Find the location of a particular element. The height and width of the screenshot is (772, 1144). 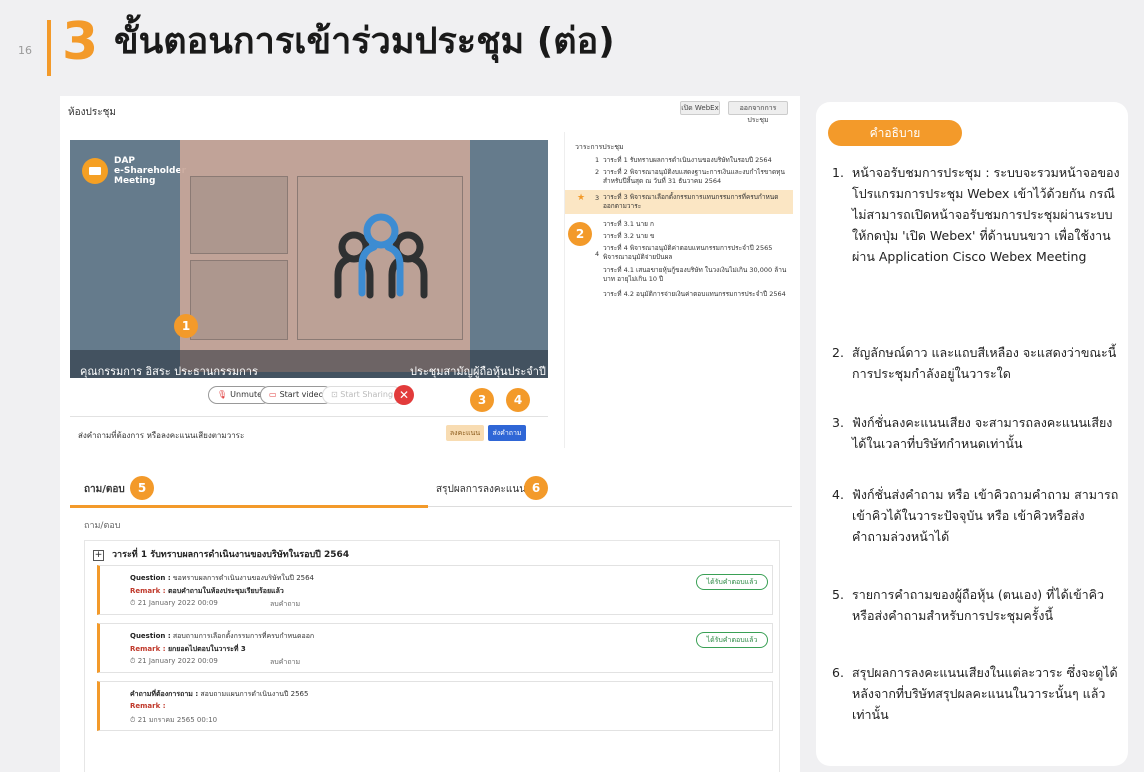

page-number: 16 is located at coordinates (25, 50).